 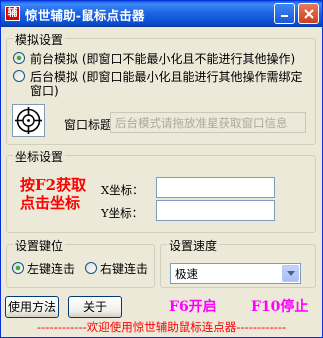 What do you see at coordinates (91, 268) in the screenshot?
I see `right-click-radio` at bounding box center [91, 268].